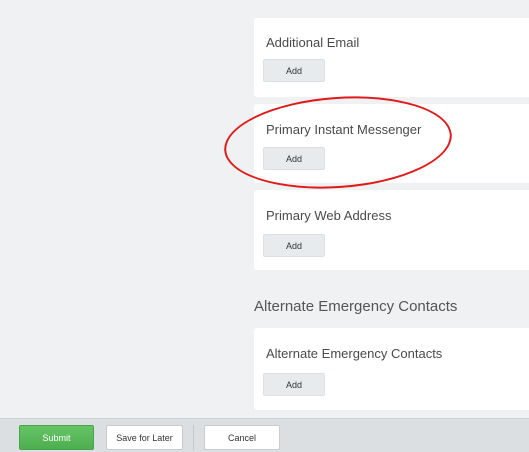 Image resolution: width=529 pixels, height=452 pixels. What do you see at coordinates (313, 42) in the screenshot?
I see `additional-email-title: Additional Email` at bounding box center [313, 42].